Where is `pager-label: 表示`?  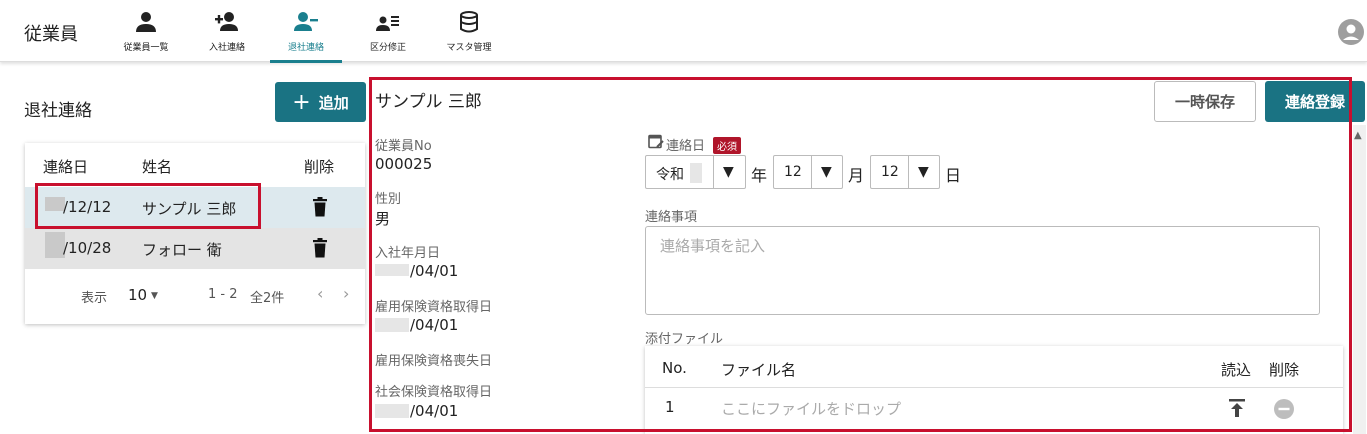
pager-label: 表示 is located at coordinates (94, 298).